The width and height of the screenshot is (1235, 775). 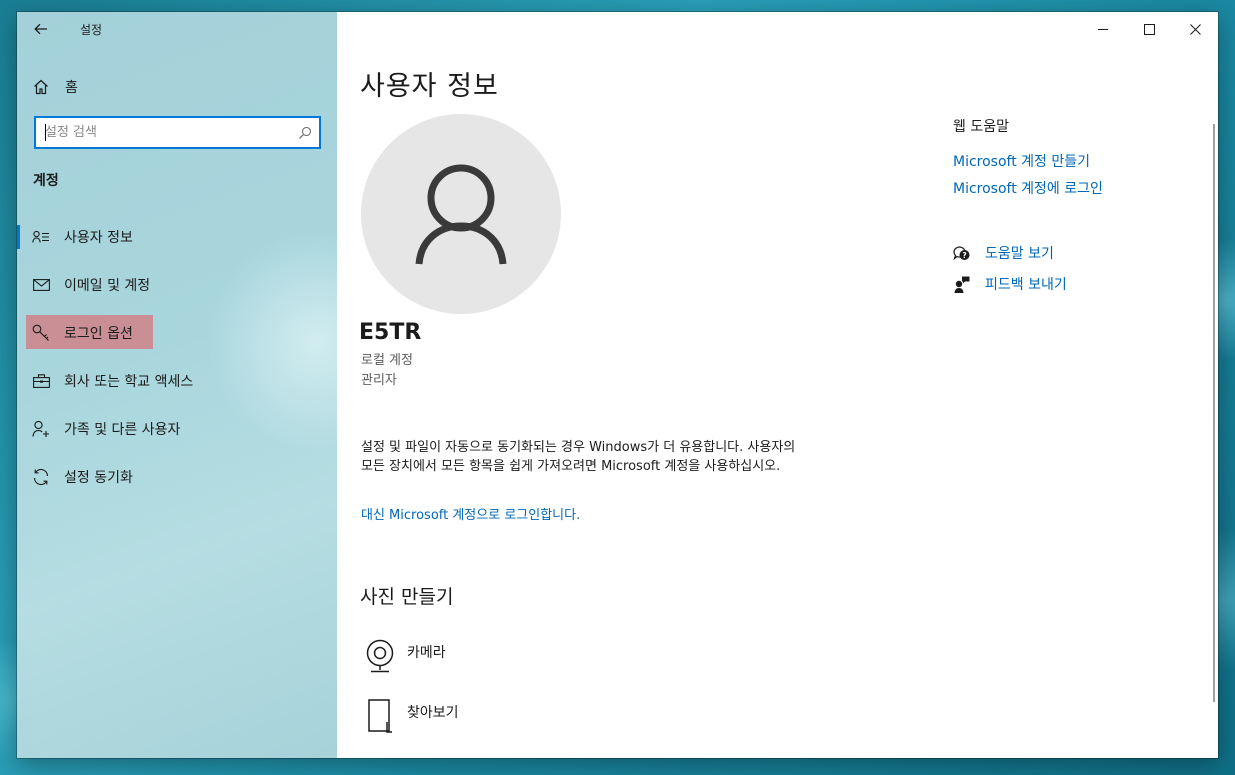 What do you see at coordinates (380, 656) in the screenshot?
I see `camera-icon` at bounding box center [380, 656].